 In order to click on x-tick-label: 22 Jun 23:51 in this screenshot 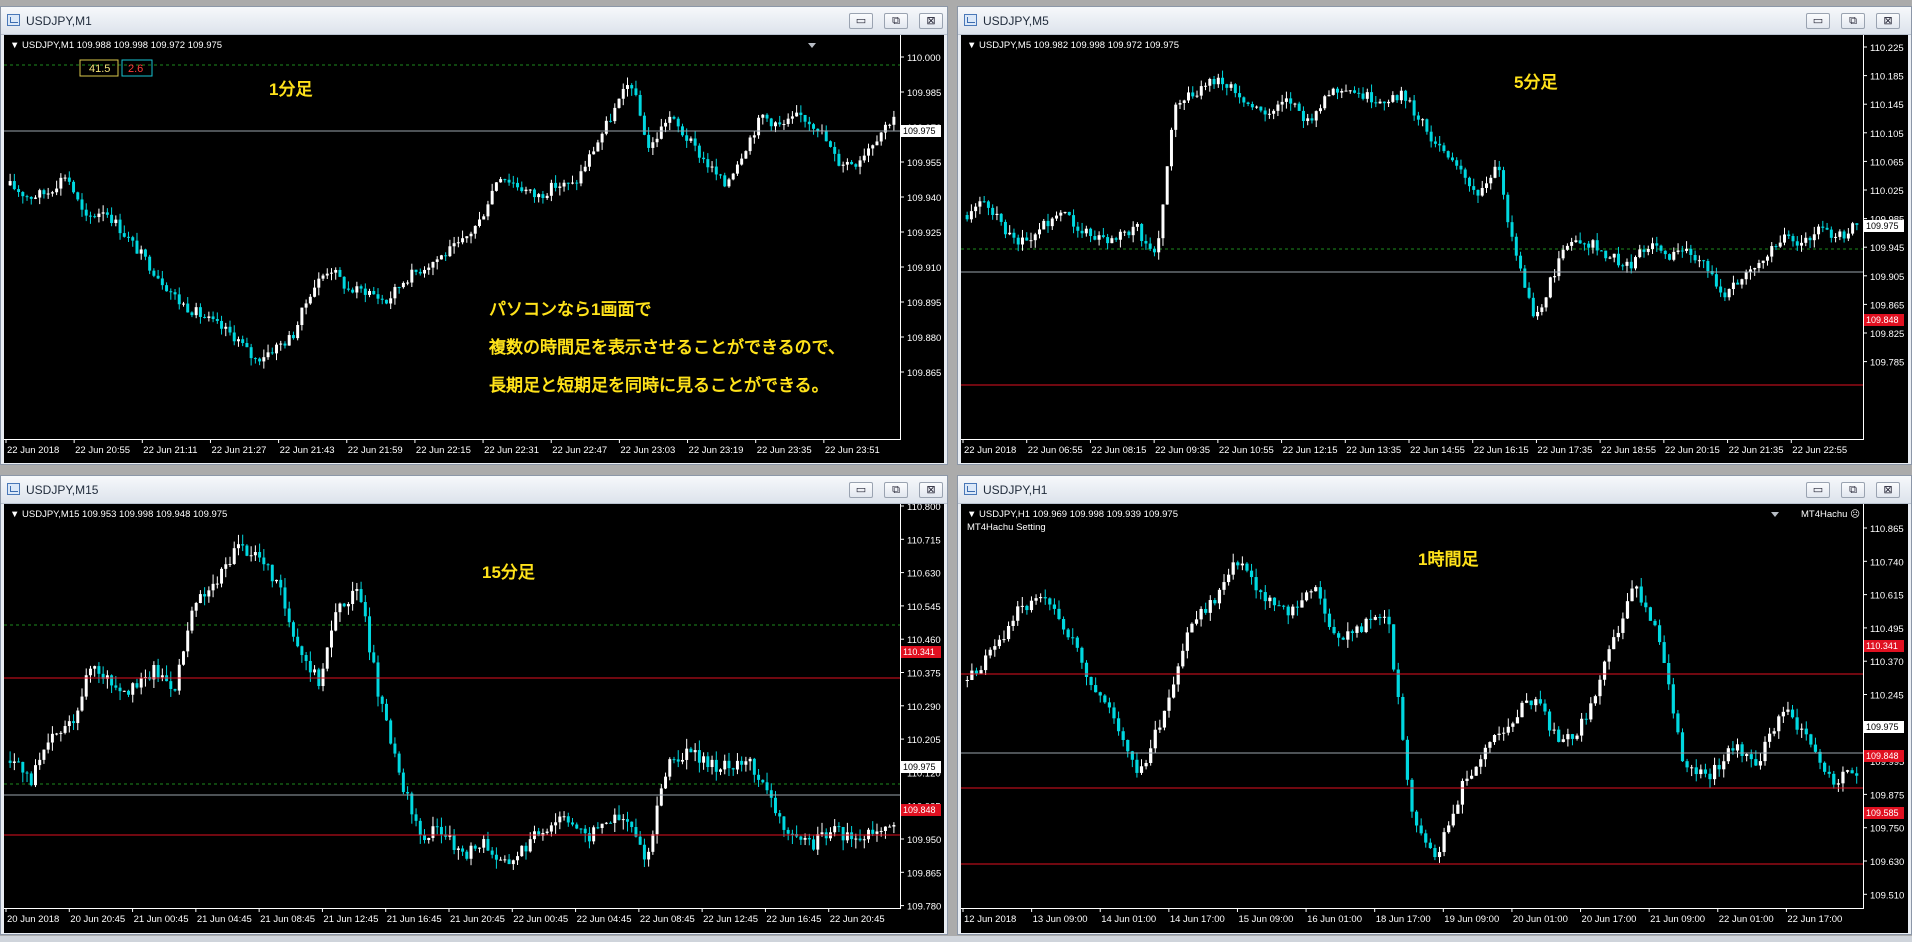, I will do `click(852, 450)`.